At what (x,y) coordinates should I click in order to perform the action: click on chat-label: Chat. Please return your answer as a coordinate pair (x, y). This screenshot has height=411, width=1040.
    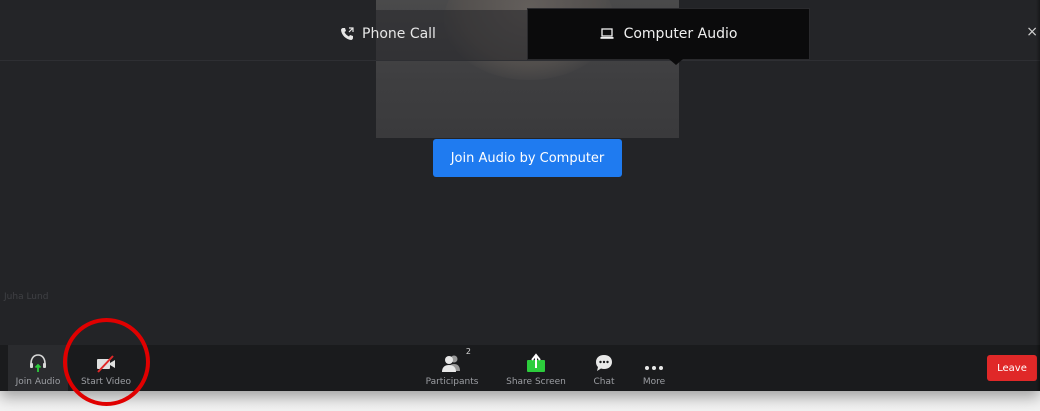
    Looking at the image, I should click on (604, 382).